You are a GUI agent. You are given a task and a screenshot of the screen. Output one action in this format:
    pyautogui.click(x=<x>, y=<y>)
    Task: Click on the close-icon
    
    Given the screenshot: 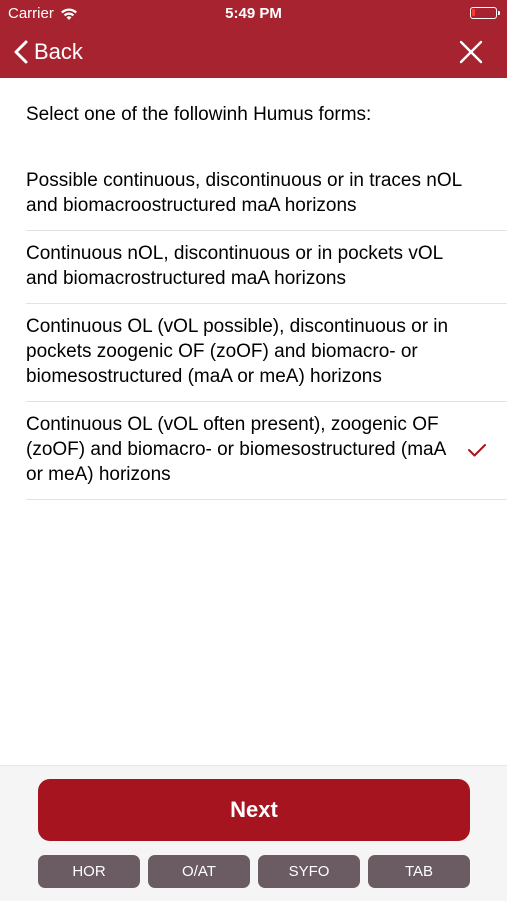 What is the action you would take?
    pyautogui.click(x=471, y=52)
    